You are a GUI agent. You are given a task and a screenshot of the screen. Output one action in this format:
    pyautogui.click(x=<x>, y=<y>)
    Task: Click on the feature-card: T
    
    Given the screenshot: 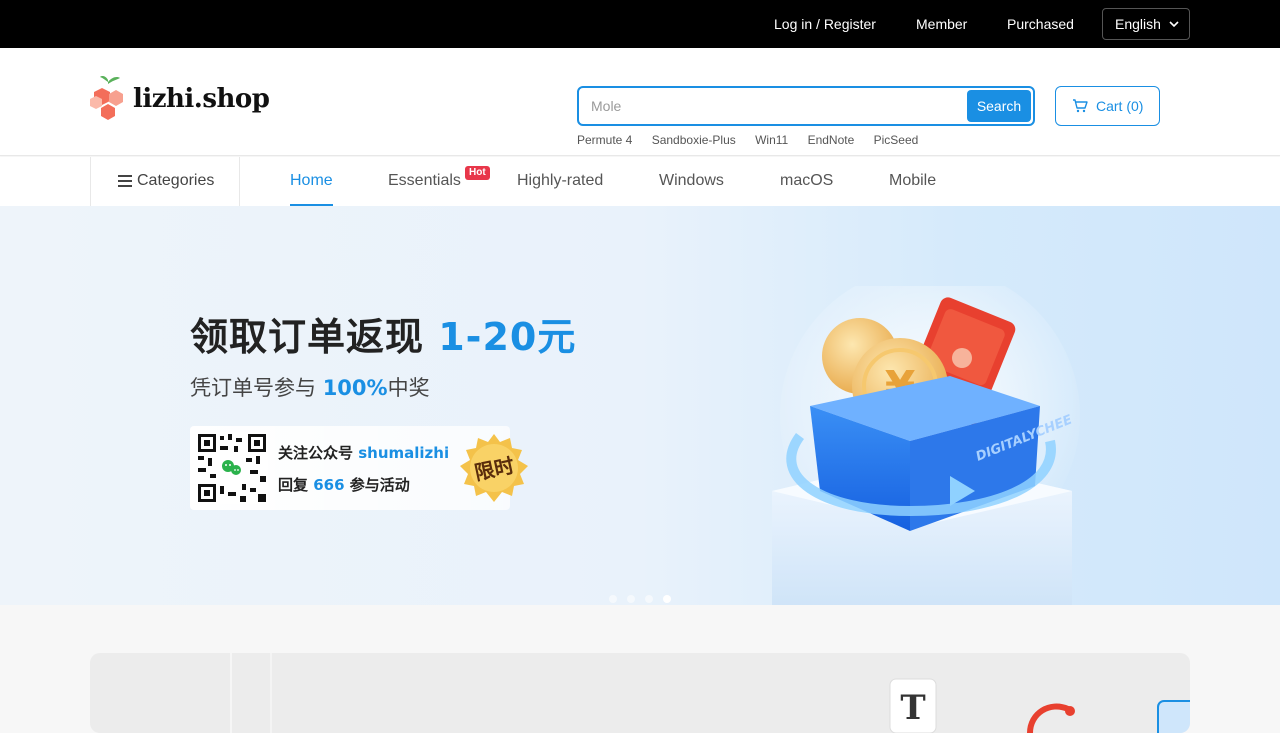 What is the action you would take?
    pyautogui.click(x=640, y=693)
    